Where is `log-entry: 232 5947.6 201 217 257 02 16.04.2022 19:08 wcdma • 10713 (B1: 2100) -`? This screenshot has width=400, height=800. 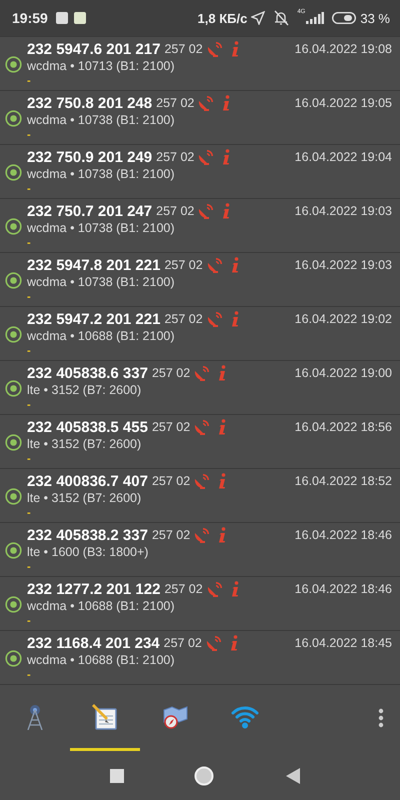
log-entry: 232 5947.6 201 217 257 02 16.04.2022 19:08 wcdma • 10713 (B1: 2100) - is located at coordinates (200, 64).